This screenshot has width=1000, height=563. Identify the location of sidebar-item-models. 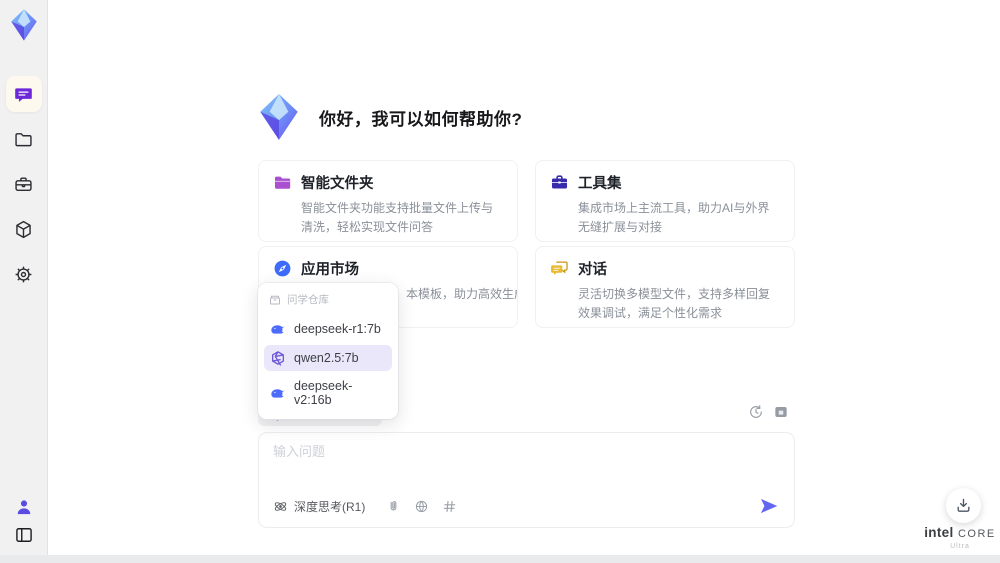
(24, 229).